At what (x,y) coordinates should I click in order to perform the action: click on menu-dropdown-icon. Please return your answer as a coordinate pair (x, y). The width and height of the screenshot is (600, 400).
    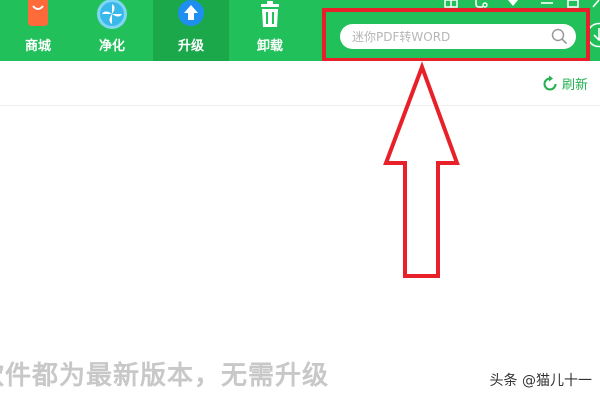
    Looking at the image, I should click on (513, 4).